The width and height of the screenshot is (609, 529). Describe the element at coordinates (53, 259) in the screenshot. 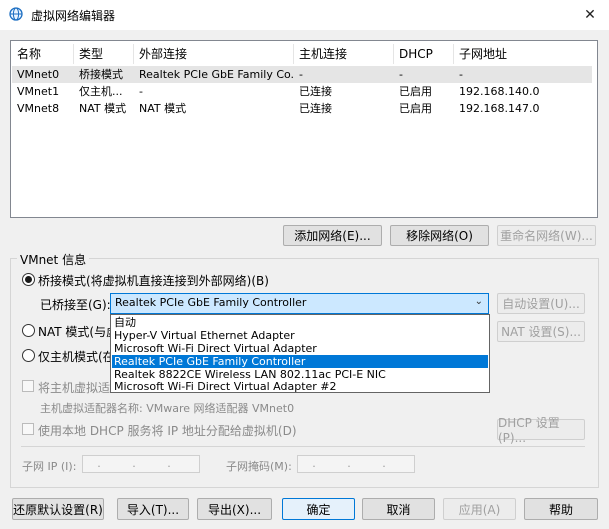

I see `vmnet-info-legend: VMnet 信息` at that location.